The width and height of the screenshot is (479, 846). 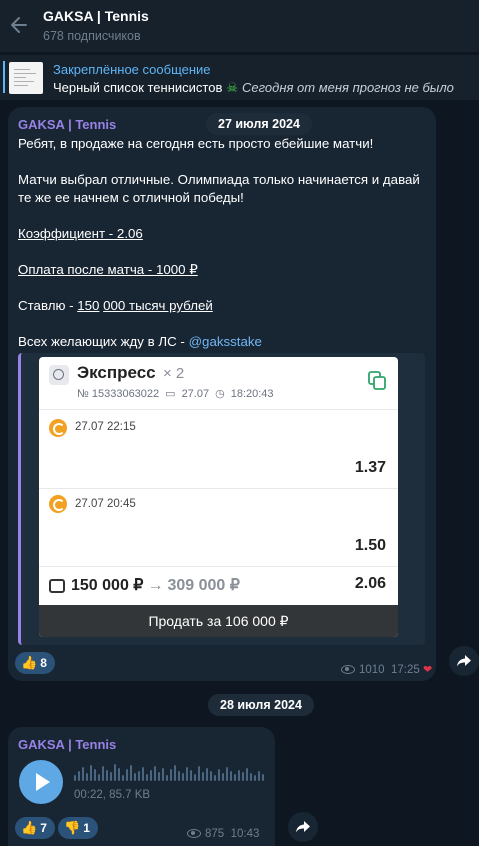 What do you see at coordinates (377, 380) in the screenshot?
I see `copy-icon` at bounding box center [377, 380].